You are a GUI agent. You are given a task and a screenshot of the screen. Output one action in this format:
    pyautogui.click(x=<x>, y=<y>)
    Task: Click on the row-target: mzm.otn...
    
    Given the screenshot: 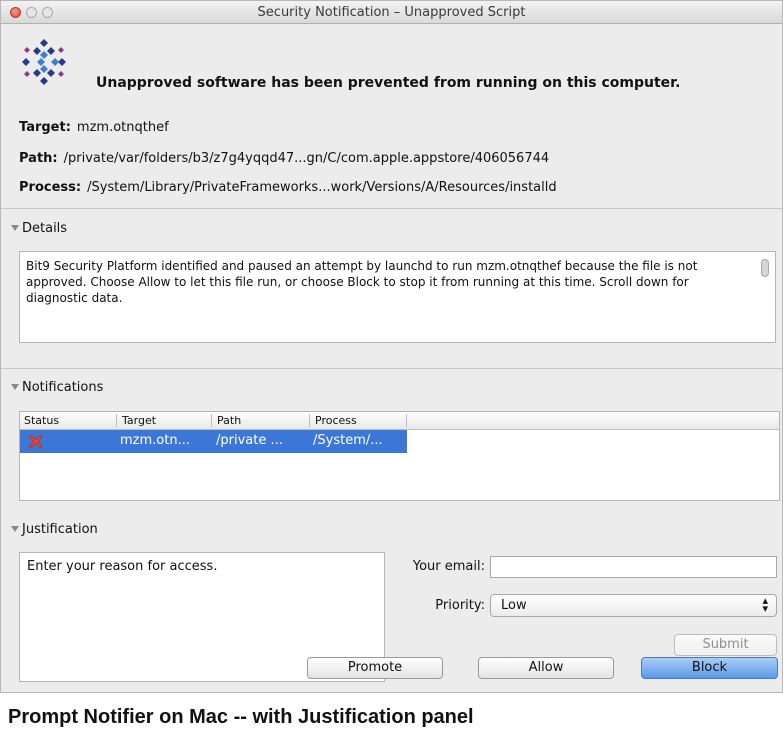 What is the action you would take?
    pyautogui.click(x=155, y=440)
    